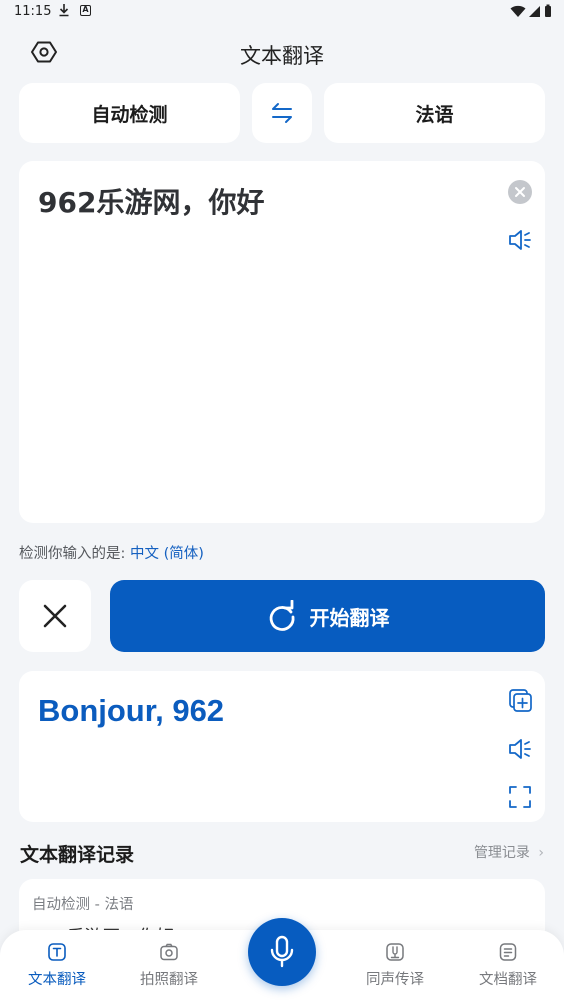 Image resolution: width=564 pixels, height=1004 pixels. I want to click on nav-label: 文本翻译, so click(57, 980).